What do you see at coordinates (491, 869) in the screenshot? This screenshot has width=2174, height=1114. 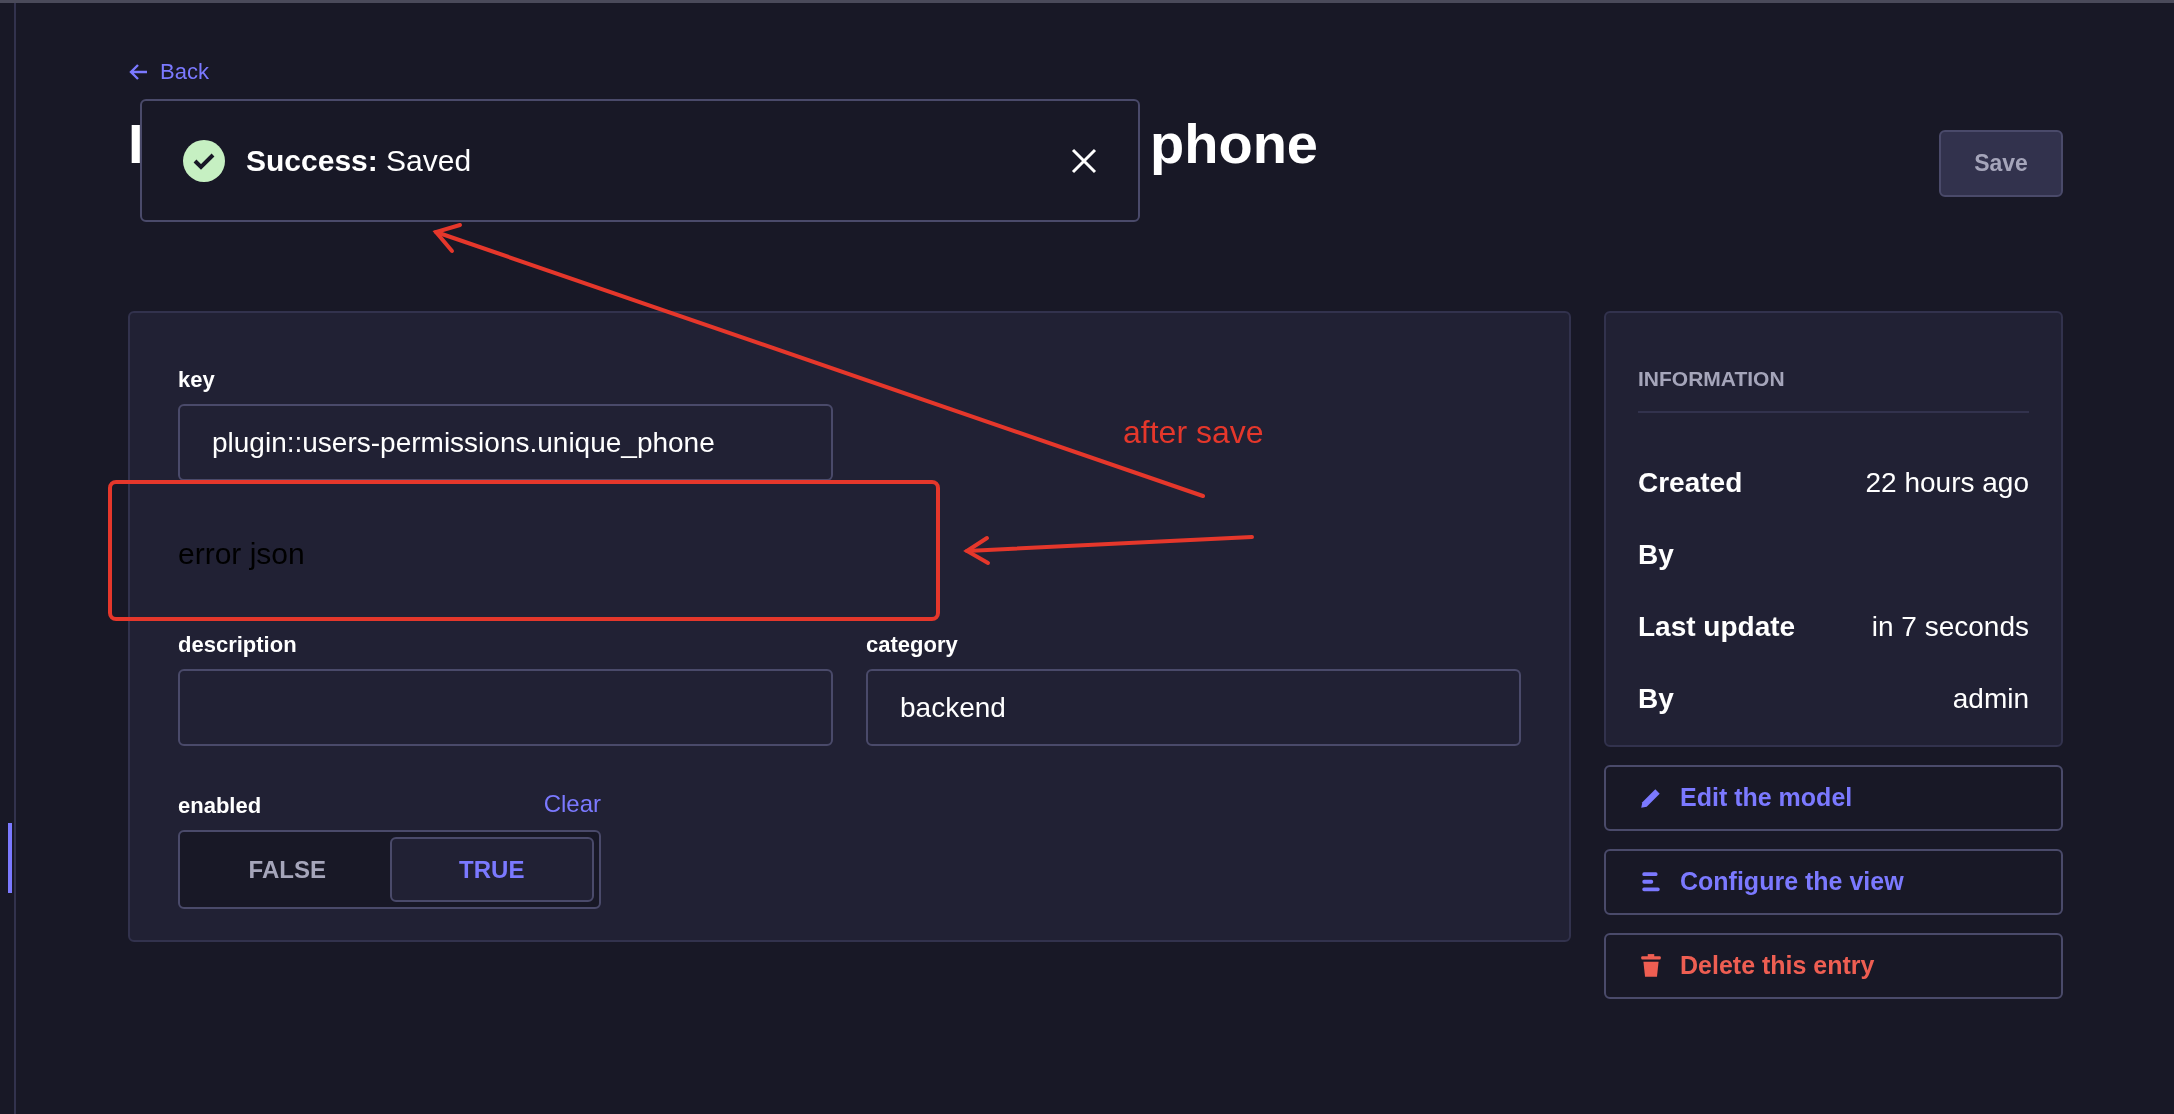 I see `toggle-option: TRUE` at bounding box center [491, 869].